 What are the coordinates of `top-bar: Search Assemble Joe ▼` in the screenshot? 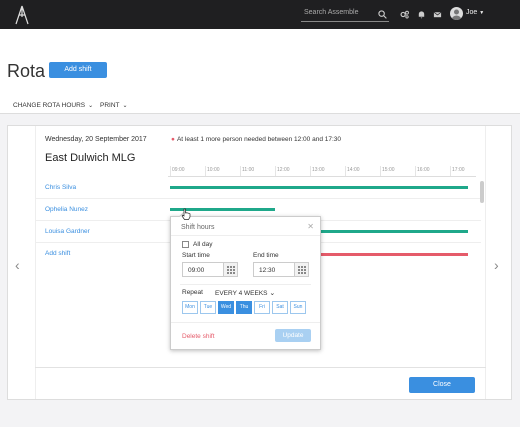 It's located at (260, 14).